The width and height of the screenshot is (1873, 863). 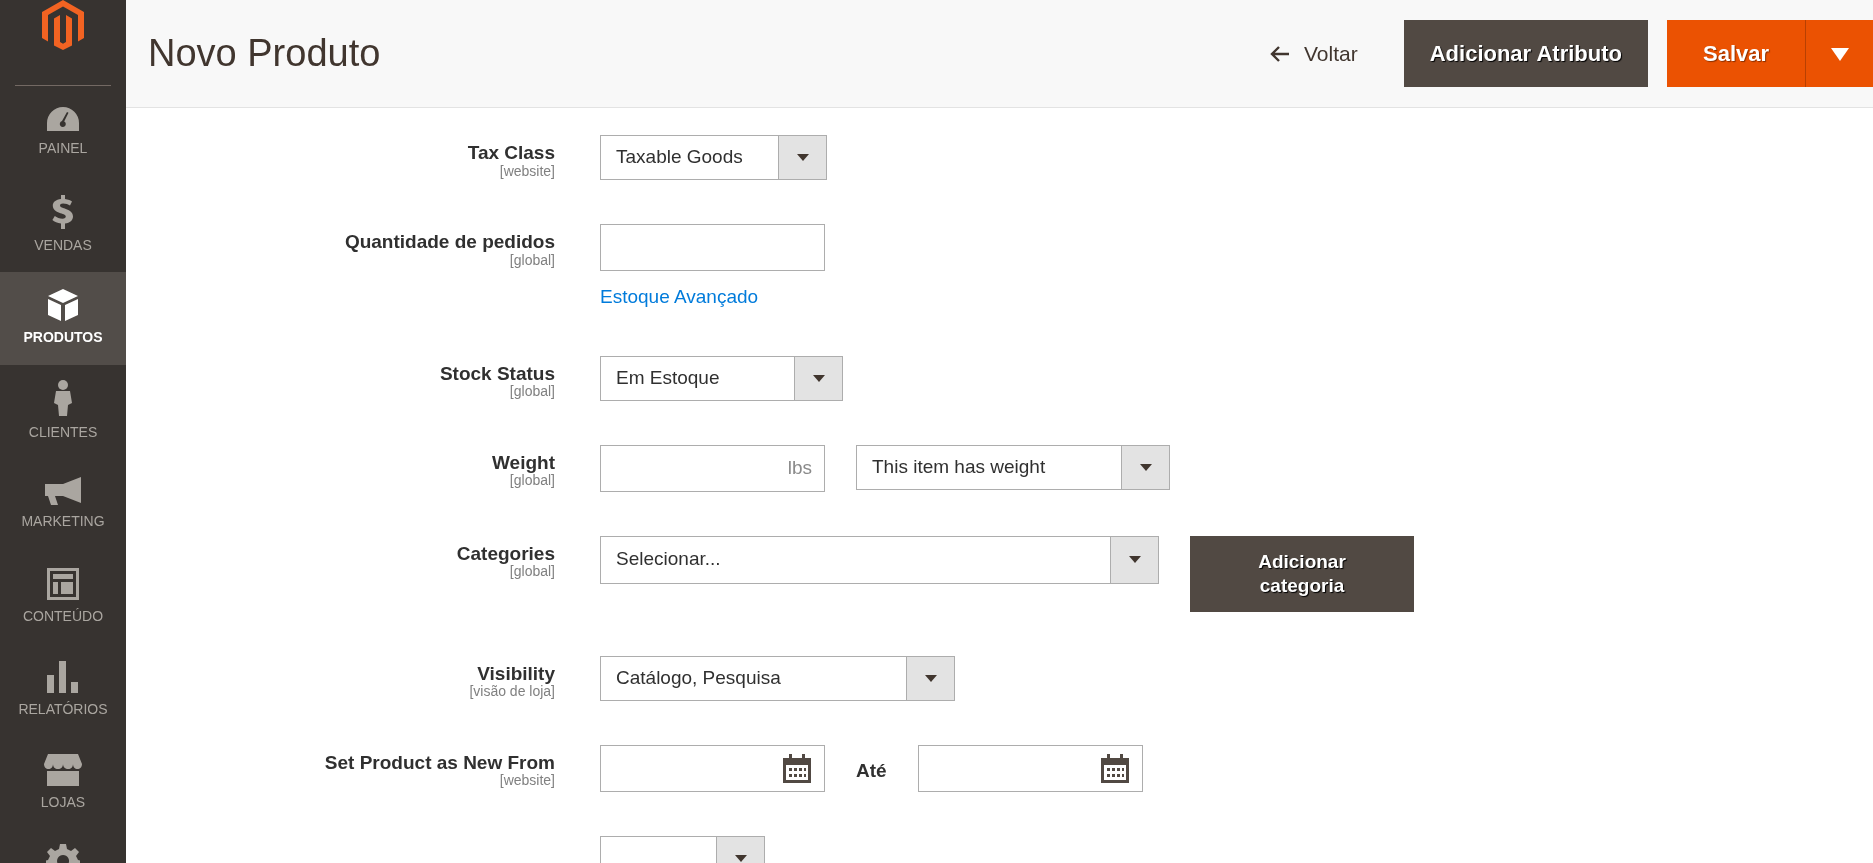 What do you see at coordinates (510, 153) in the screenshot?
I see `field-label: Tax Class` at bounding box center [510, 153].